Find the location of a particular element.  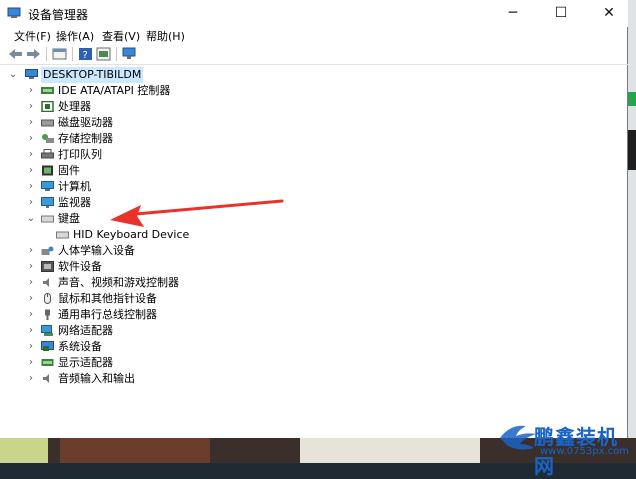

watermark-url: www.0753px.com is located at coordinates (585, 451).